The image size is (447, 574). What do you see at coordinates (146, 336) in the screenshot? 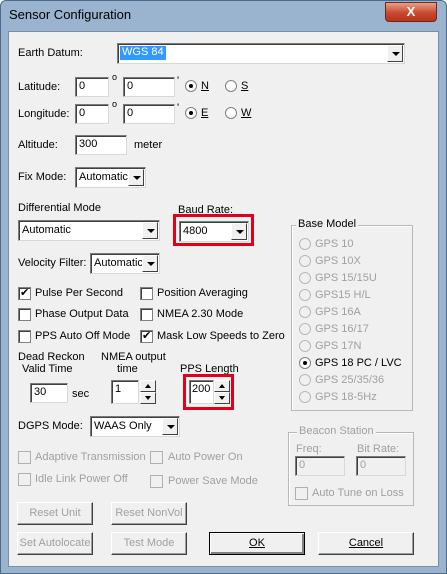
I see `mask-low-speeds-checkbox` at bounding box center [146, 336].